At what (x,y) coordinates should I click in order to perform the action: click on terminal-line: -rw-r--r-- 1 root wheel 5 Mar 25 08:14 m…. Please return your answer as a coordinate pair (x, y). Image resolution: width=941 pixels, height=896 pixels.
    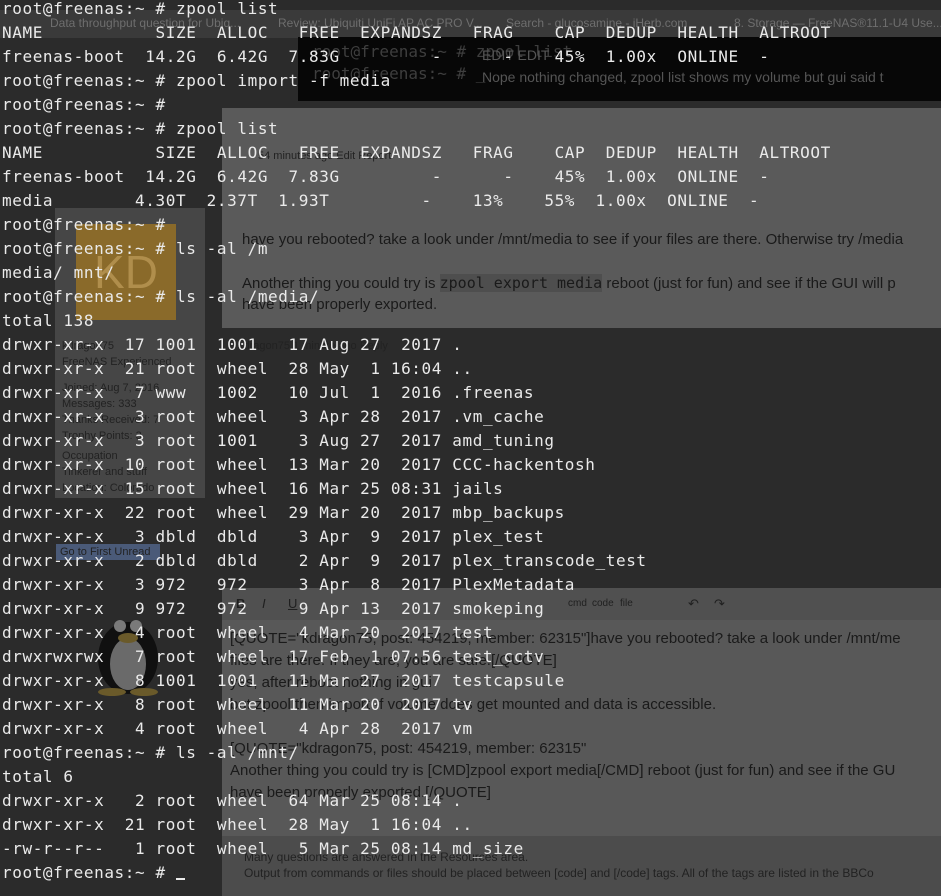
    Looking at the image, I should click on (263, 848).